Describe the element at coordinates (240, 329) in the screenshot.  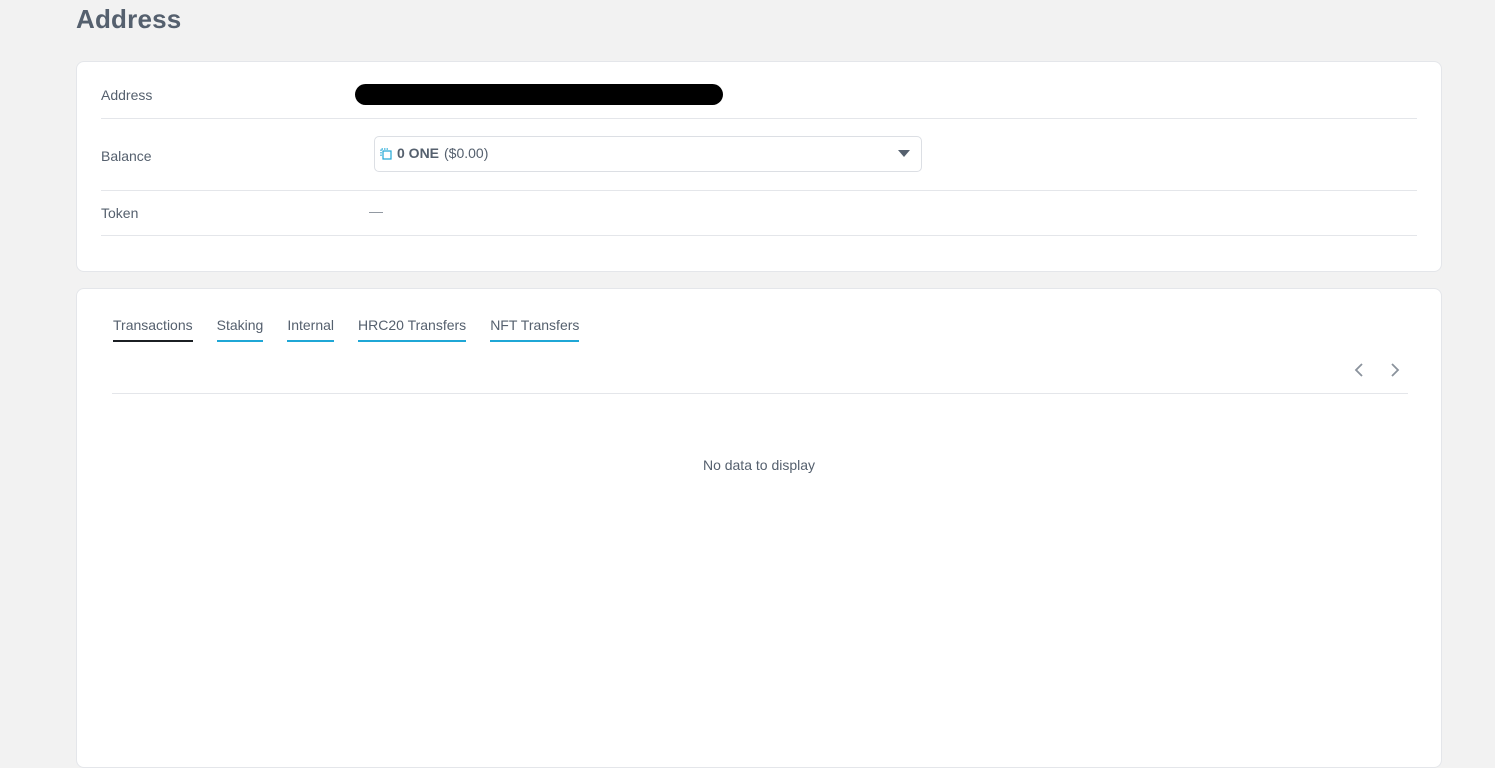
I see `tab-staking: Staking` at that location.